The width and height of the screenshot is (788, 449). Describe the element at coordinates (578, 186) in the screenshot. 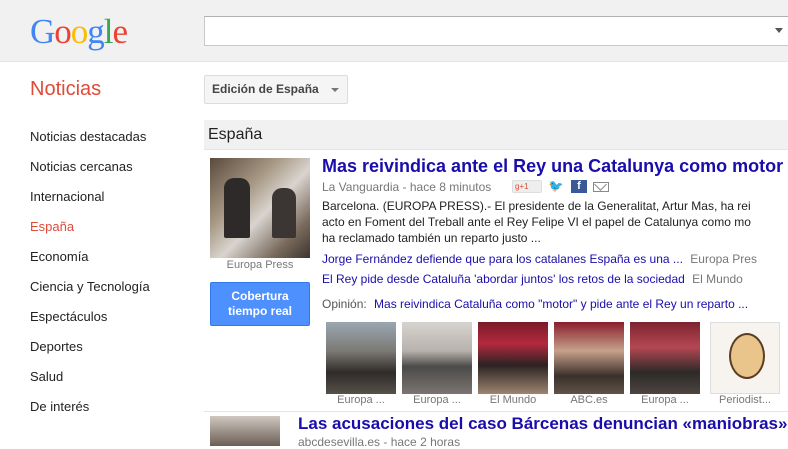

I see `facebook-icon: f` at that location.